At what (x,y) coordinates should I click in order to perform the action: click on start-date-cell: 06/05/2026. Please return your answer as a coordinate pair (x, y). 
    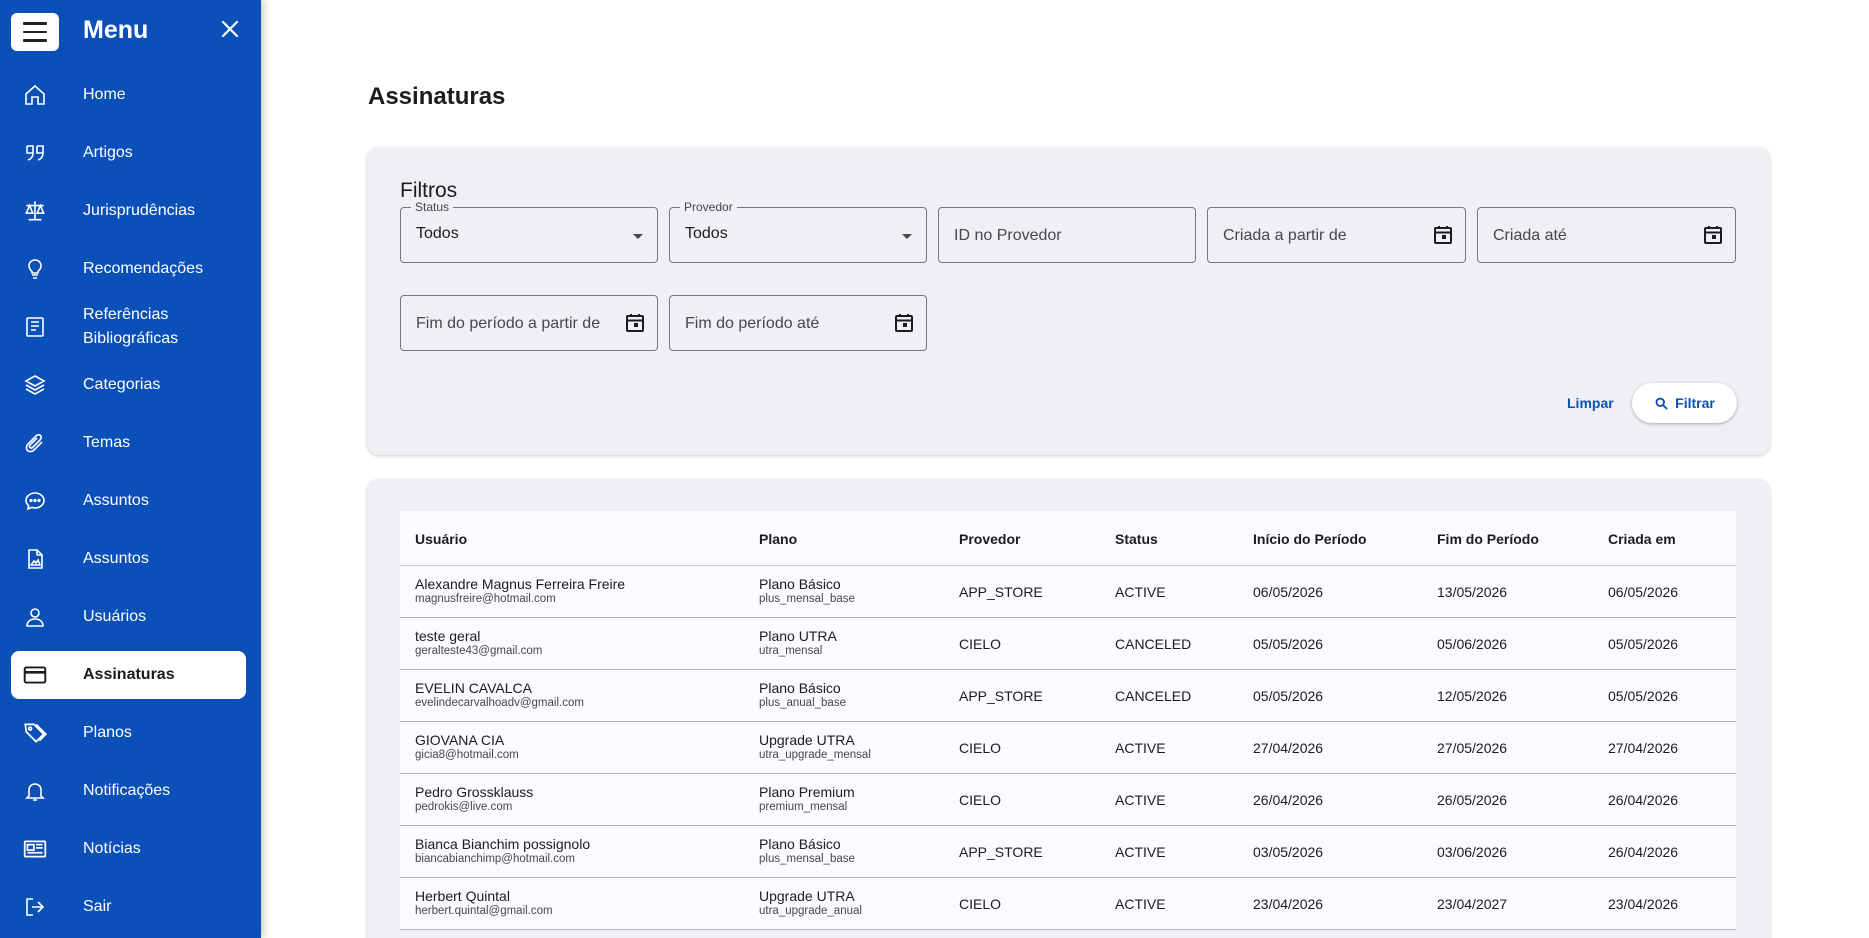
    Looking at the image, I should click on (1288, 592).